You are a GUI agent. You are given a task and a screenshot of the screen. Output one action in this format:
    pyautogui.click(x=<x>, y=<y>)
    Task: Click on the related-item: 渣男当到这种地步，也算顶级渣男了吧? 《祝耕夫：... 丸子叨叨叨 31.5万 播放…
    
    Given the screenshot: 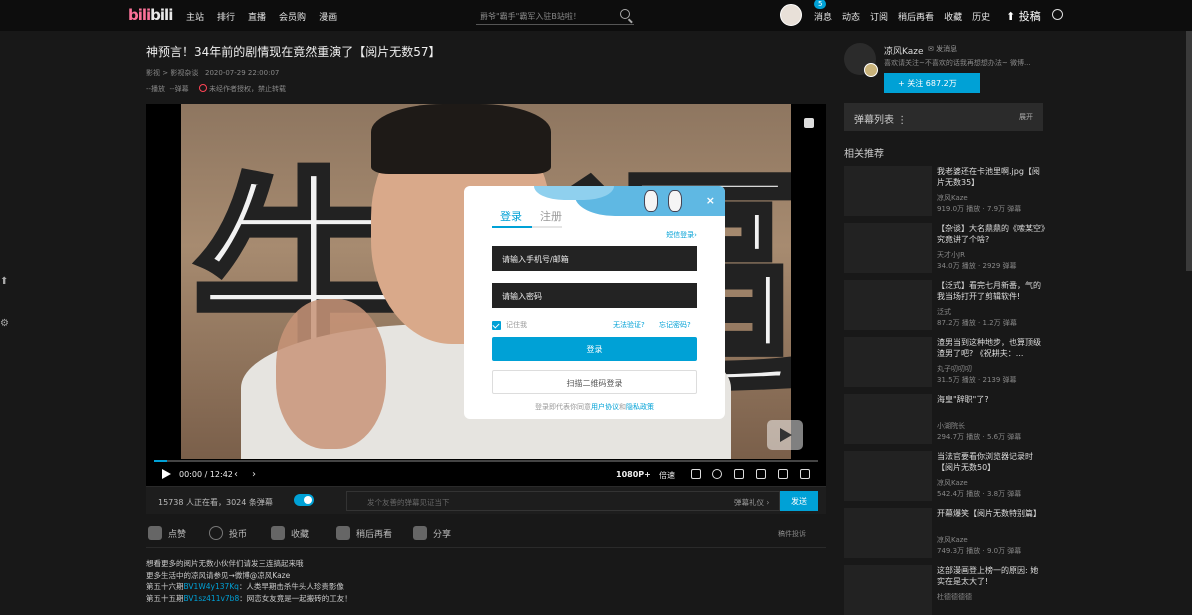 What is the action you would take?
    pyautogui.click(x=944, y=362)
    